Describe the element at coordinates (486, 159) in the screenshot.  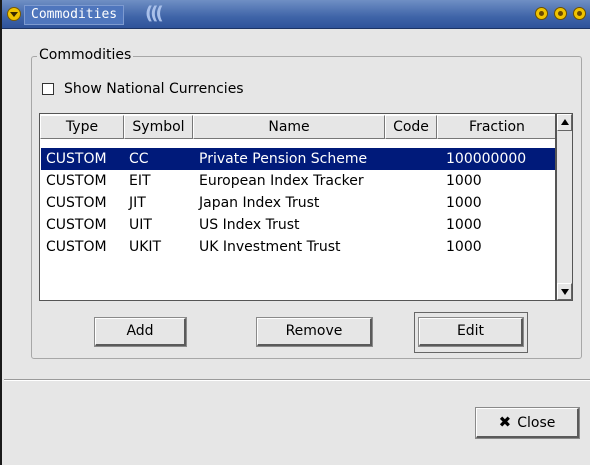
I see `cell-fraction: 100000000` at that location.